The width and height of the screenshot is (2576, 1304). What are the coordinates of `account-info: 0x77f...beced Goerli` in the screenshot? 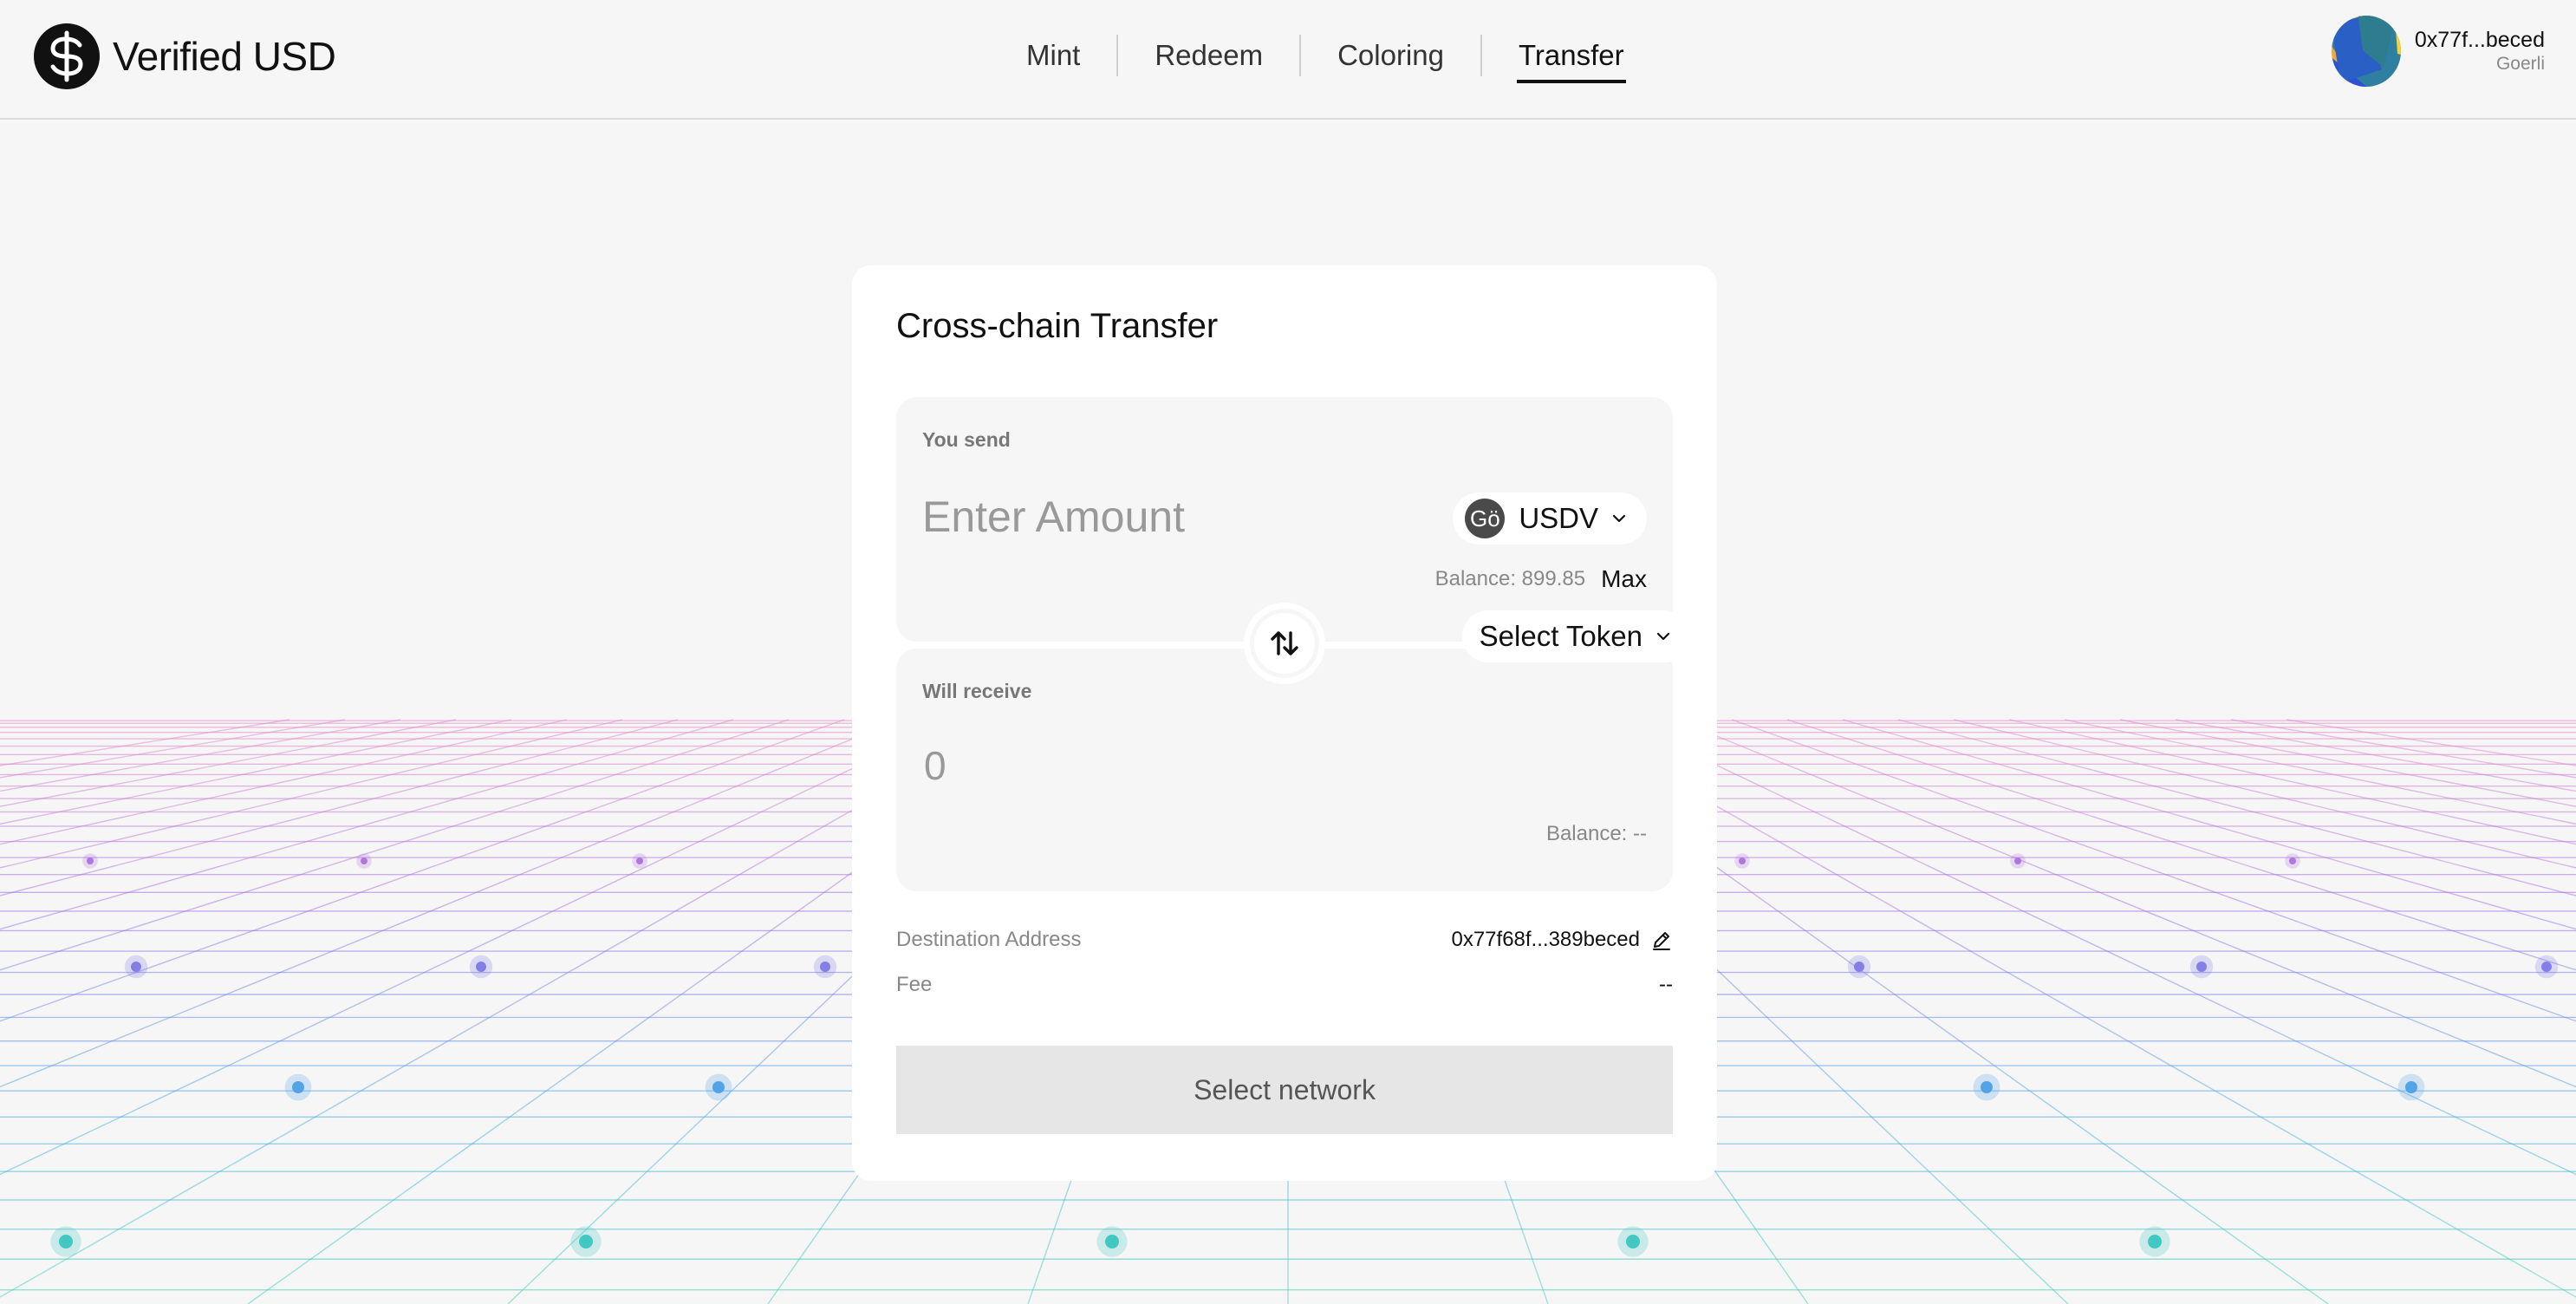 It's located at (2480, 51).